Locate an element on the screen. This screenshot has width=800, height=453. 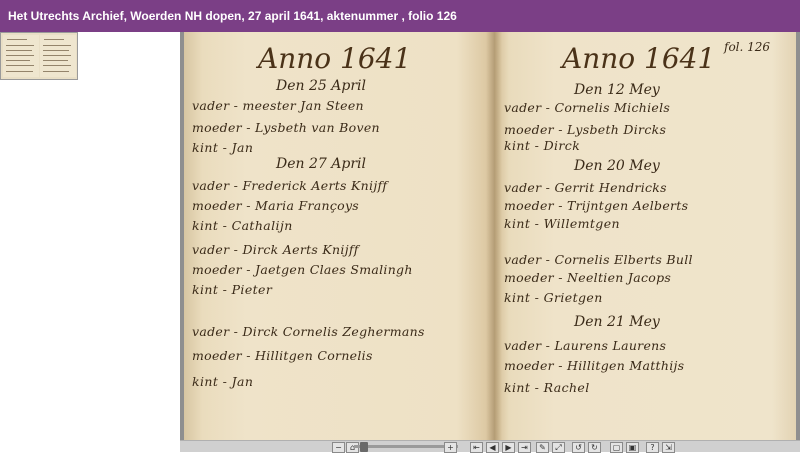
previous-page-button: ◀ is located at coordinates (492, 447).